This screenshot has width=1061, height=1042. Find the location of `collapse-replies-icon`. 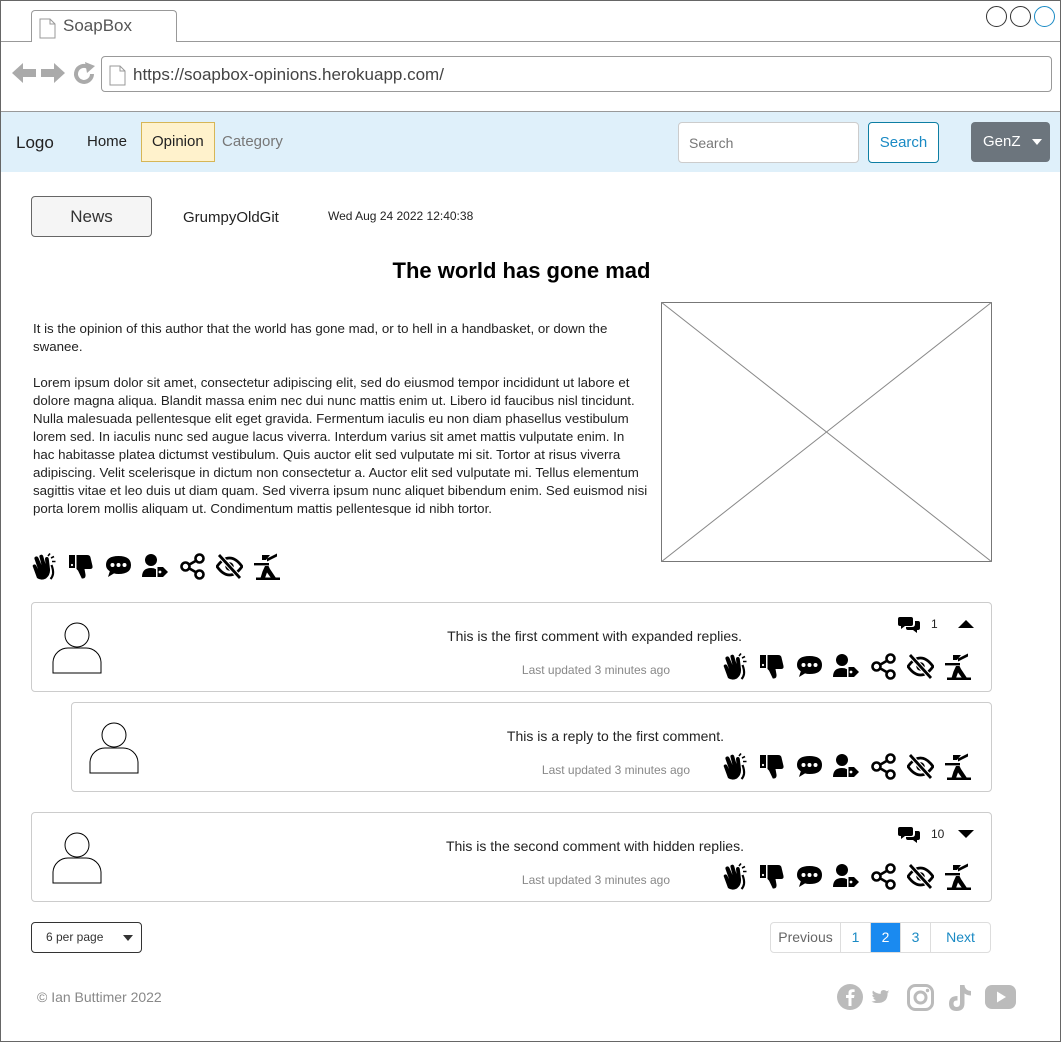

collapse-replies-icon is located at coordinates (966, 624).